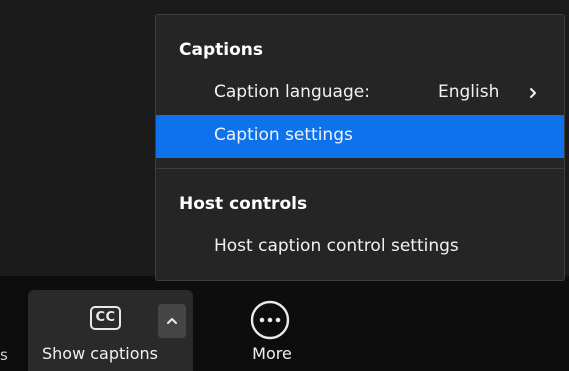  I want to click on more-button: More, so click(271, 332).